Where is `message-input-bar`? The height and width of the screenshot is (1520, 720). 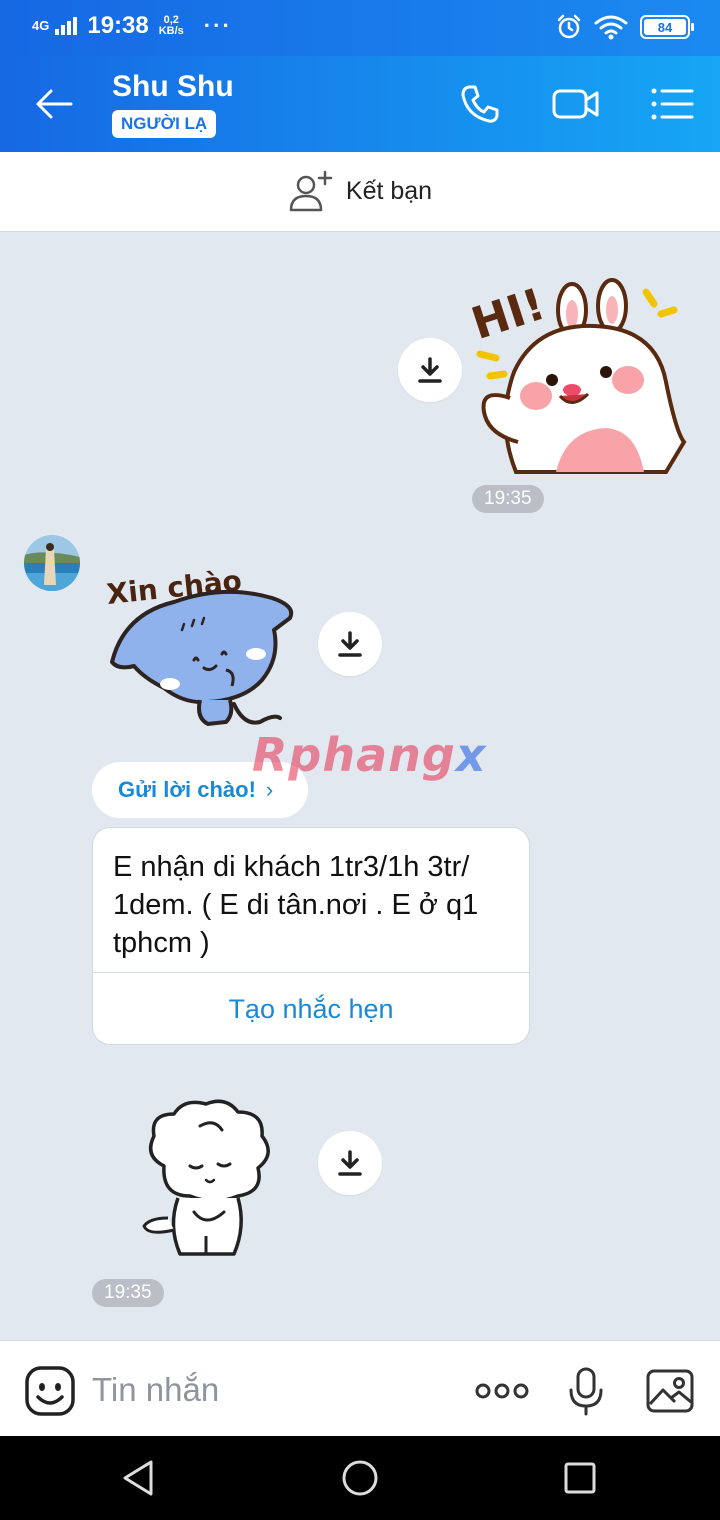
message-input-bar is located at coordinates (360, 1388).